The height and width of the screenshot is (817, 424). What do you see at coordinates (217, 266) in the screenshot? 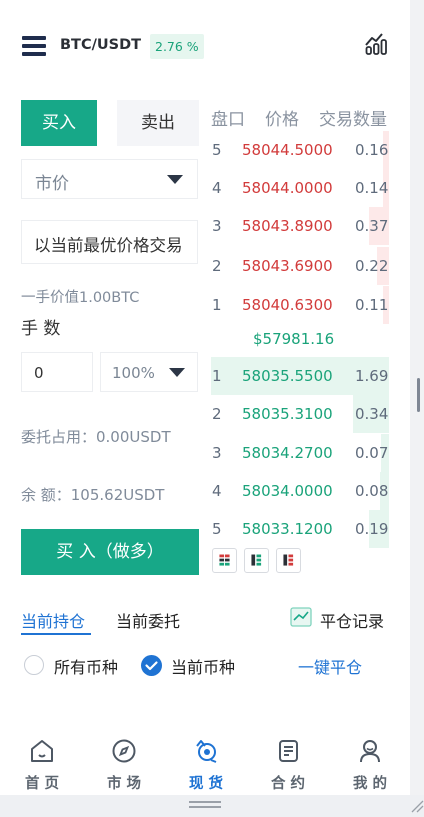
I see `ask-level: 2` at bounding box center [217, 266].